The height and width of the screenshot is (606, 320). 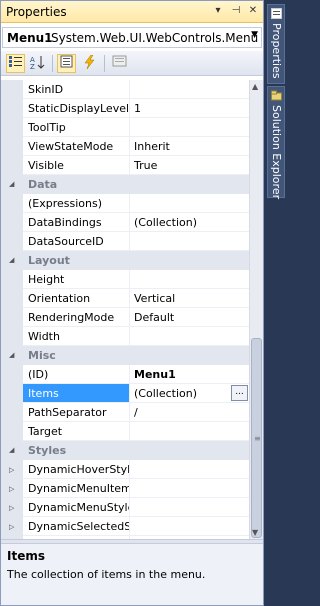 What do you see at coordinates (132, 12) in the screenshot?
I see `title-bar: Properties ▾ ⊣ ✕` at bounding box center [132, 12].